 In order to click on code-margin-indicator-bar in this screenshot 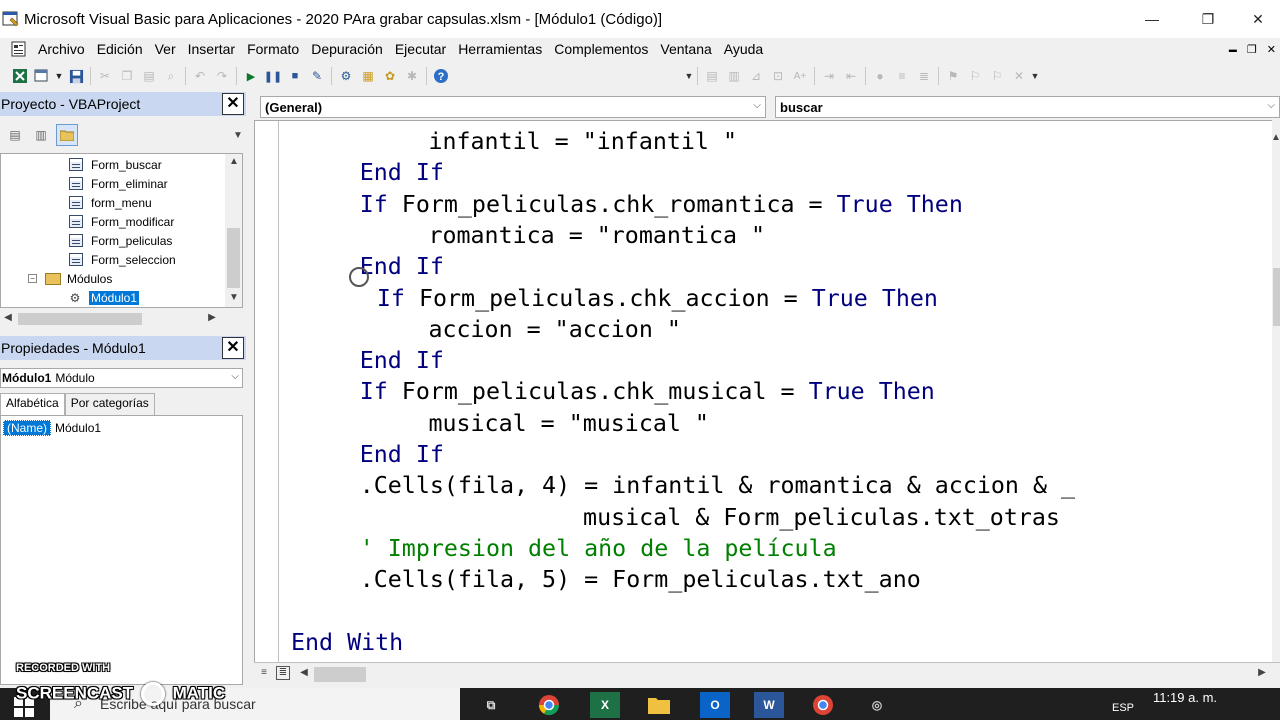, I will do `click(267, 391)`.